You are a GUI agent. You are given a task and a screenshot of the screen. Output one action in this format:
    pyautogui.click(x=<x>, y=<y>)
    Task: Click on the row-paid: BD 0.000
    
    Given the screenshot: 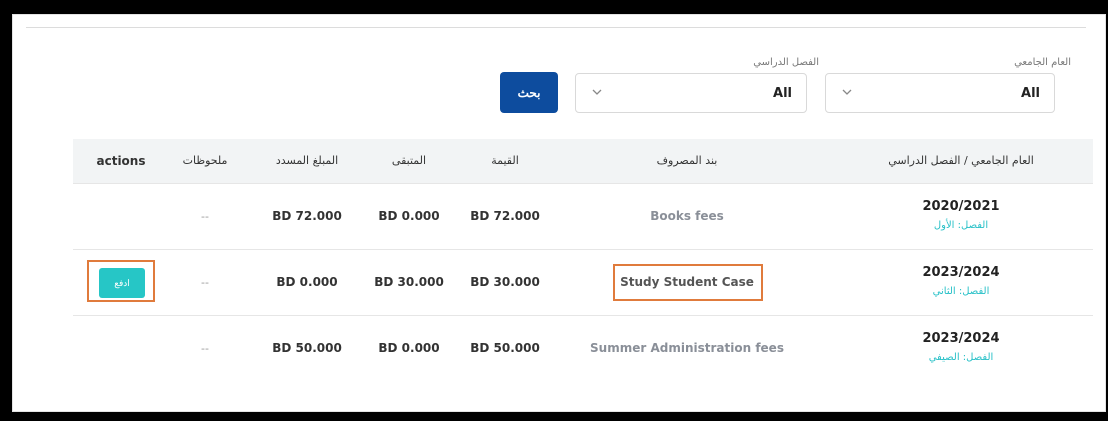 What is the action you would take?
    pyautogui.click(x=307, y=282)
    